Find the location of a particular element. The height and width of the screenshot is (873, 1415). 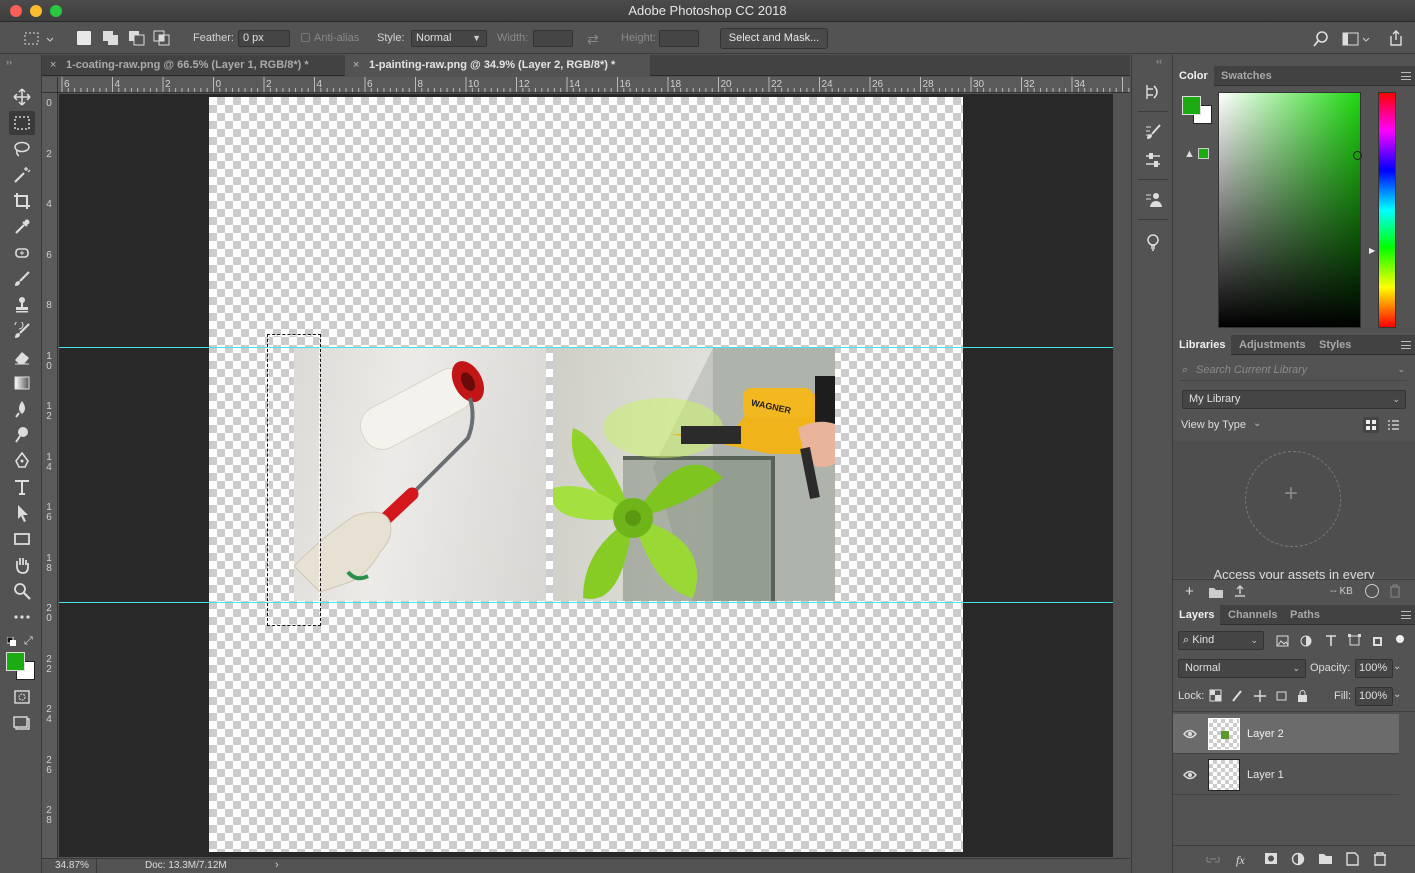

more-tools-icon is located at coordinates (22, 617).